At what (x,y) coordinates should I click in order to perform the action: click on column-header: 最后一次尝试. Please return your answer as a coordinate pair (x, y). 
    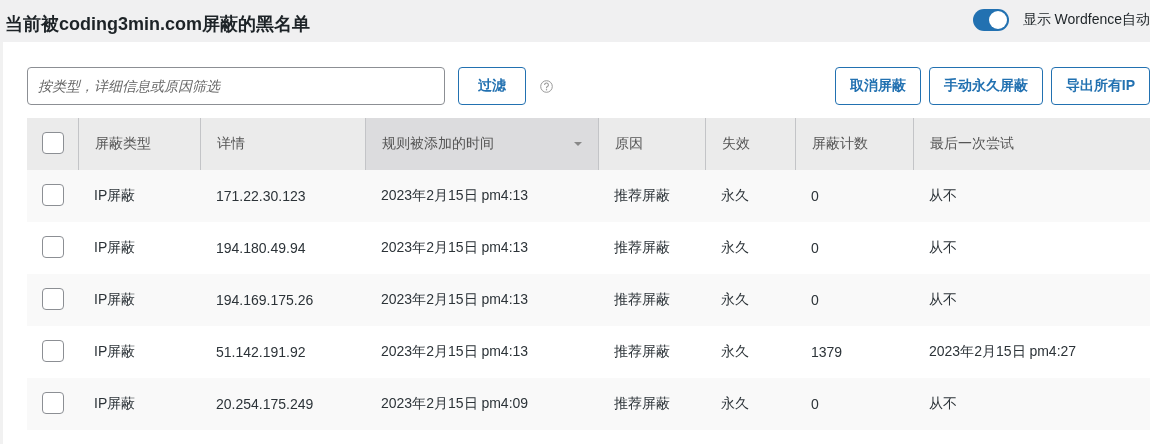
    Looking at the image, I should click on (1031, 144).